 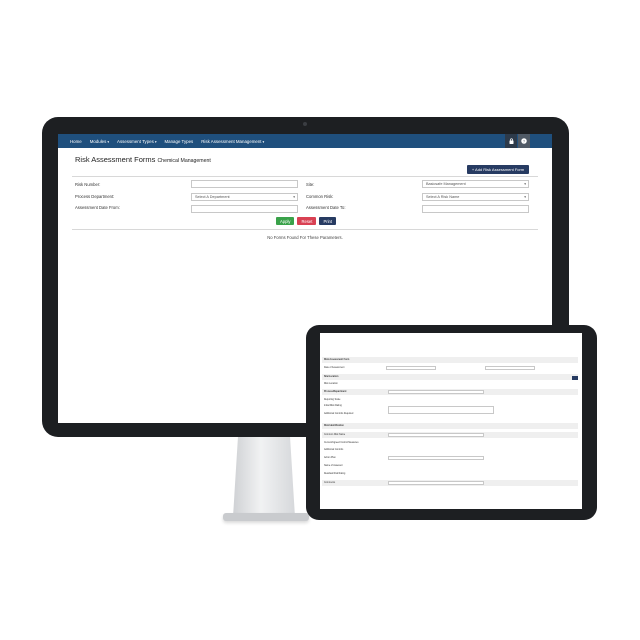 What do you see at coordinates (450, 377) in the screenshot?
I see `tablet-form-row: Site/Location` at bounding box center [450, 377].